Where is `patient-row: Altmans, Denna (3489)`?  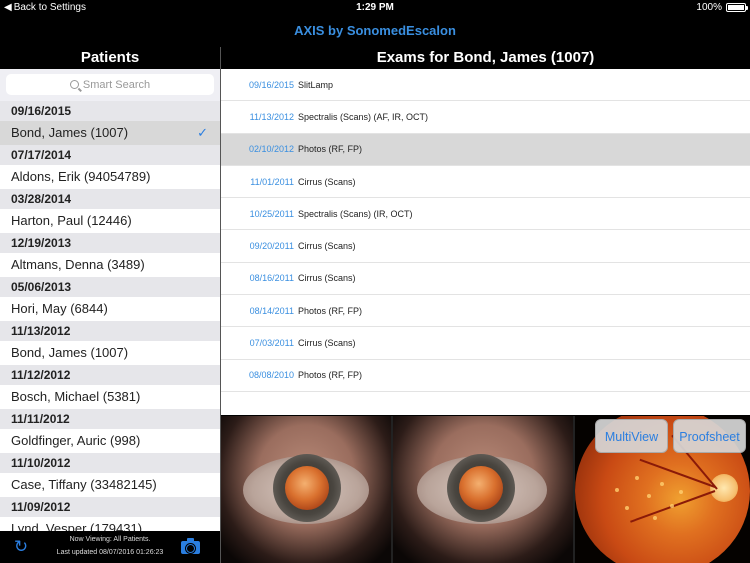
patient-row: Altmans, Denna (3489) is located at coordinates (110, 265).